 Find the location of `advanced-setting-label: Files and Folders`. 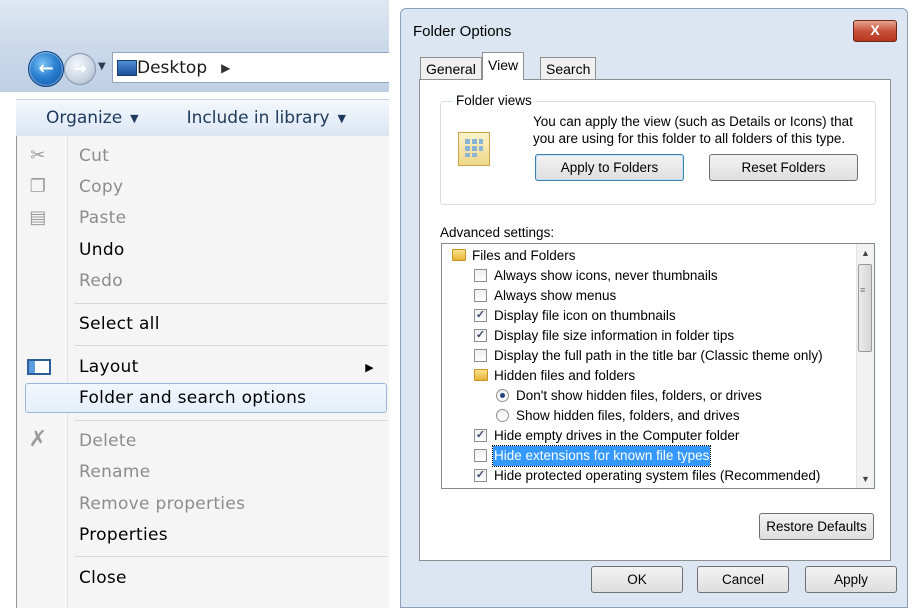

advanced-setting-label: Files and Folders is located at coordinates (524, 255).